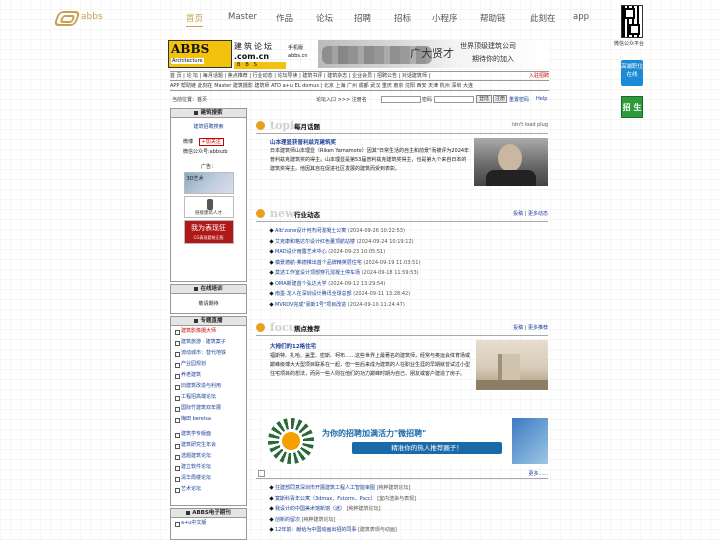  Describe the element at coordinates (254, 46) in the screenshot. I see `forum-name: 建筑论坛` at that location.